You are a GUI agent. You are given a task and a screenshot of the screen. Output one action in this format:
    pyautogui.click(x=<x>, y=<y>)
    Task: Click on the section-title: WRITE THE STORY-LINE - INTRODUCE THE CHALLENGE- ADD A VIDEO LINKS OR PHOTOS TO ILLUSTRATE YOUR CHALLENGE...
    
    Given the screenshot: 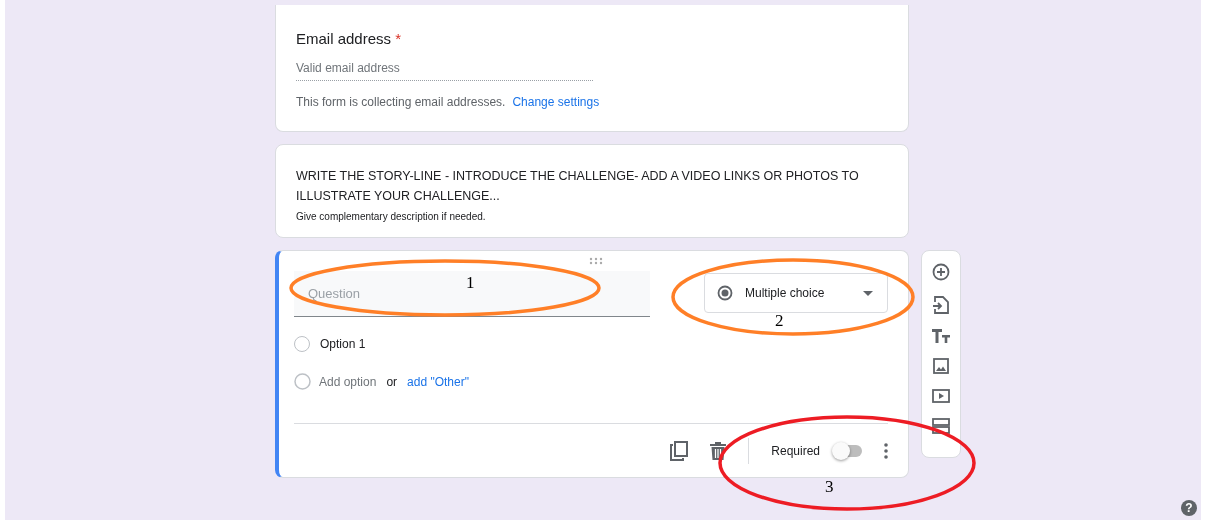 What is the action you would take?
    pyautogui.click(x=578, y=186)
    